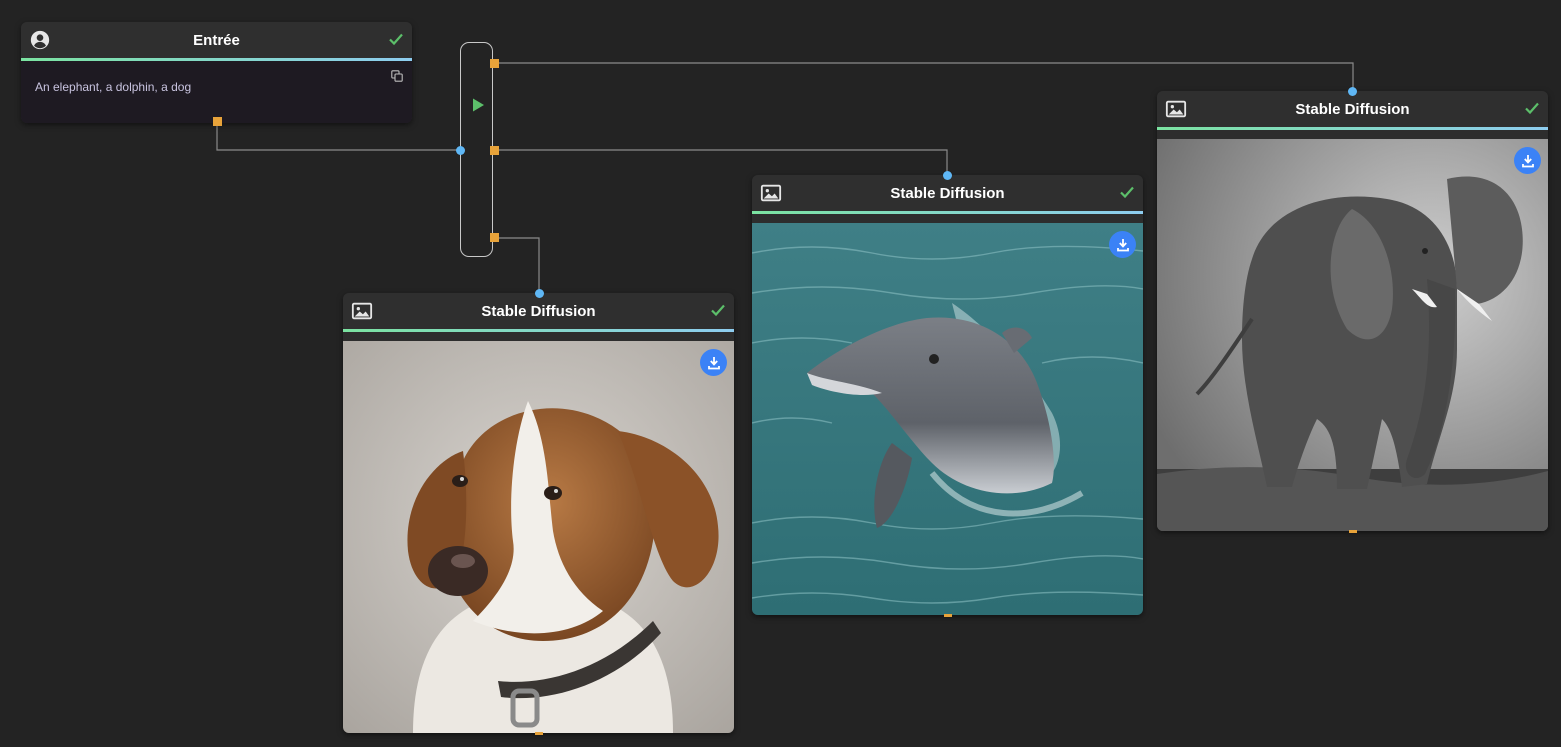 The height and width of the screenshot is (747, 1561). What do you see at coordinates (721, 162) in the screenshot?
I see `wire-splitter-to-dolphin` at bounding box center [721, 162].